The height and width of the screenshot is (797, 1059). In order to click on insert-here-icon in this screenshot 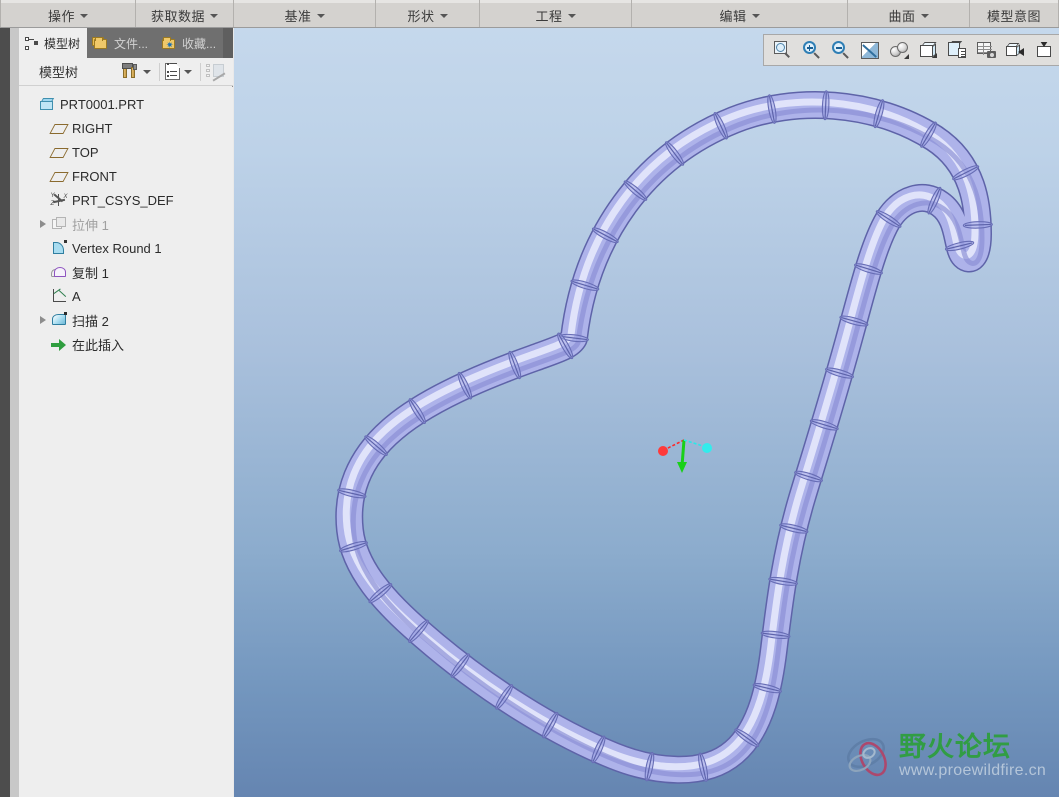, I will do `click(59, 344)`.